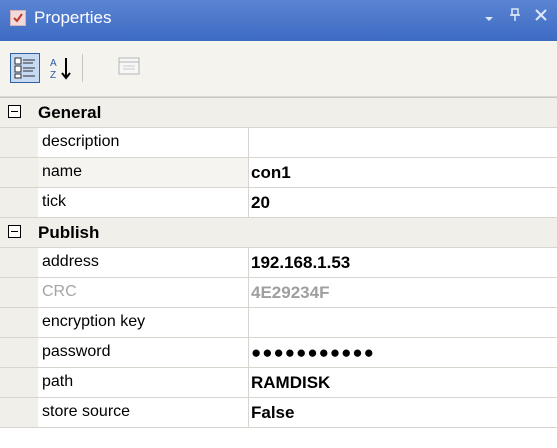 This screenshot has height=448, width=557. What do you see at coordinates (143, 382) in the screenshot?
I see `property-name: path` at bounding box center [143, 382].